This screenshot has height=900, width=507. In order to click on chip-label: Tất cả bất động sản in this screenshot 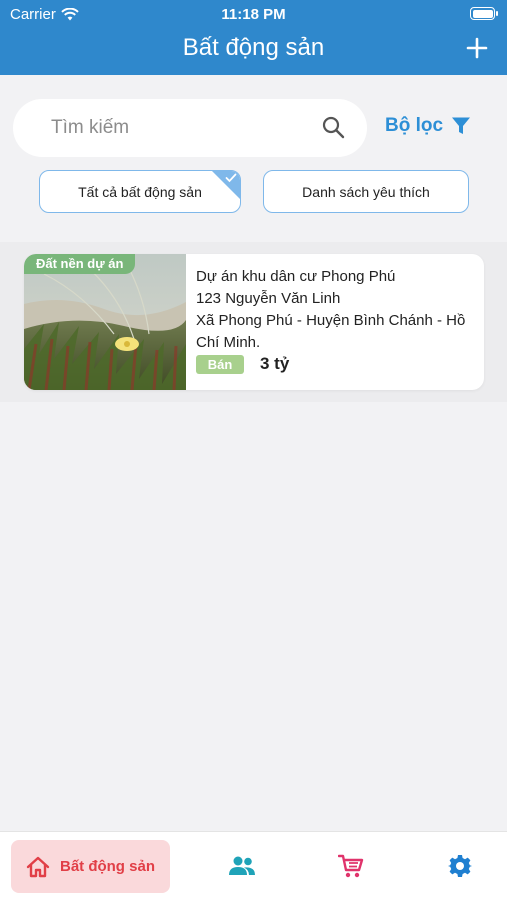, I will do `click(140, 191)`.